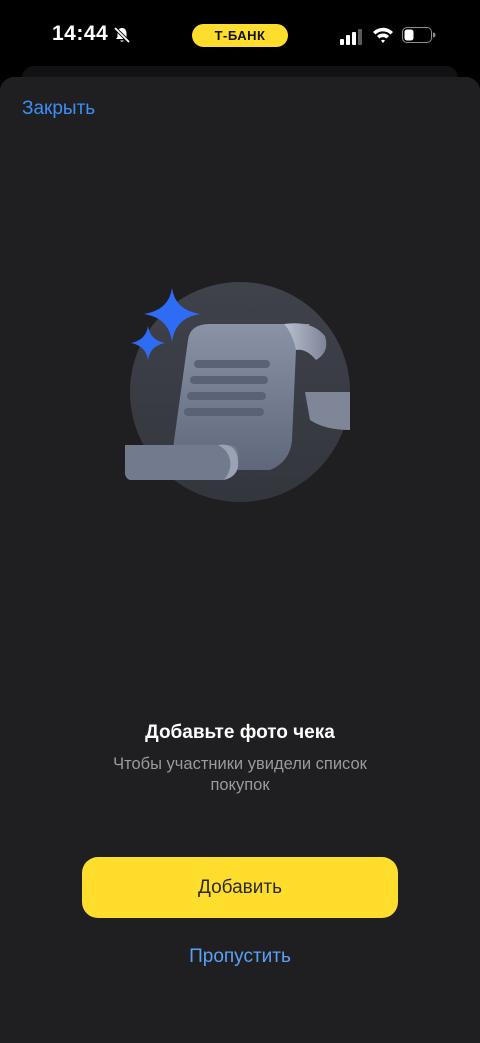 Image resolution: width=480 pixels, height=1043 pixels. What do you see at coordinates (58, 109) in the screenshot?
I see `close-button: Закрыть` at bounding box center [58, 109].